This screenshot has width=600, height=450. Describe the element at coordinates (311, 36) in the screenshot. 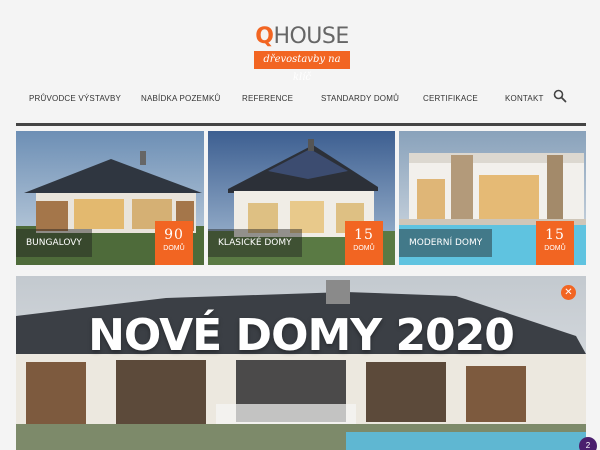

I see `logo-house: HOUSE` at that location.